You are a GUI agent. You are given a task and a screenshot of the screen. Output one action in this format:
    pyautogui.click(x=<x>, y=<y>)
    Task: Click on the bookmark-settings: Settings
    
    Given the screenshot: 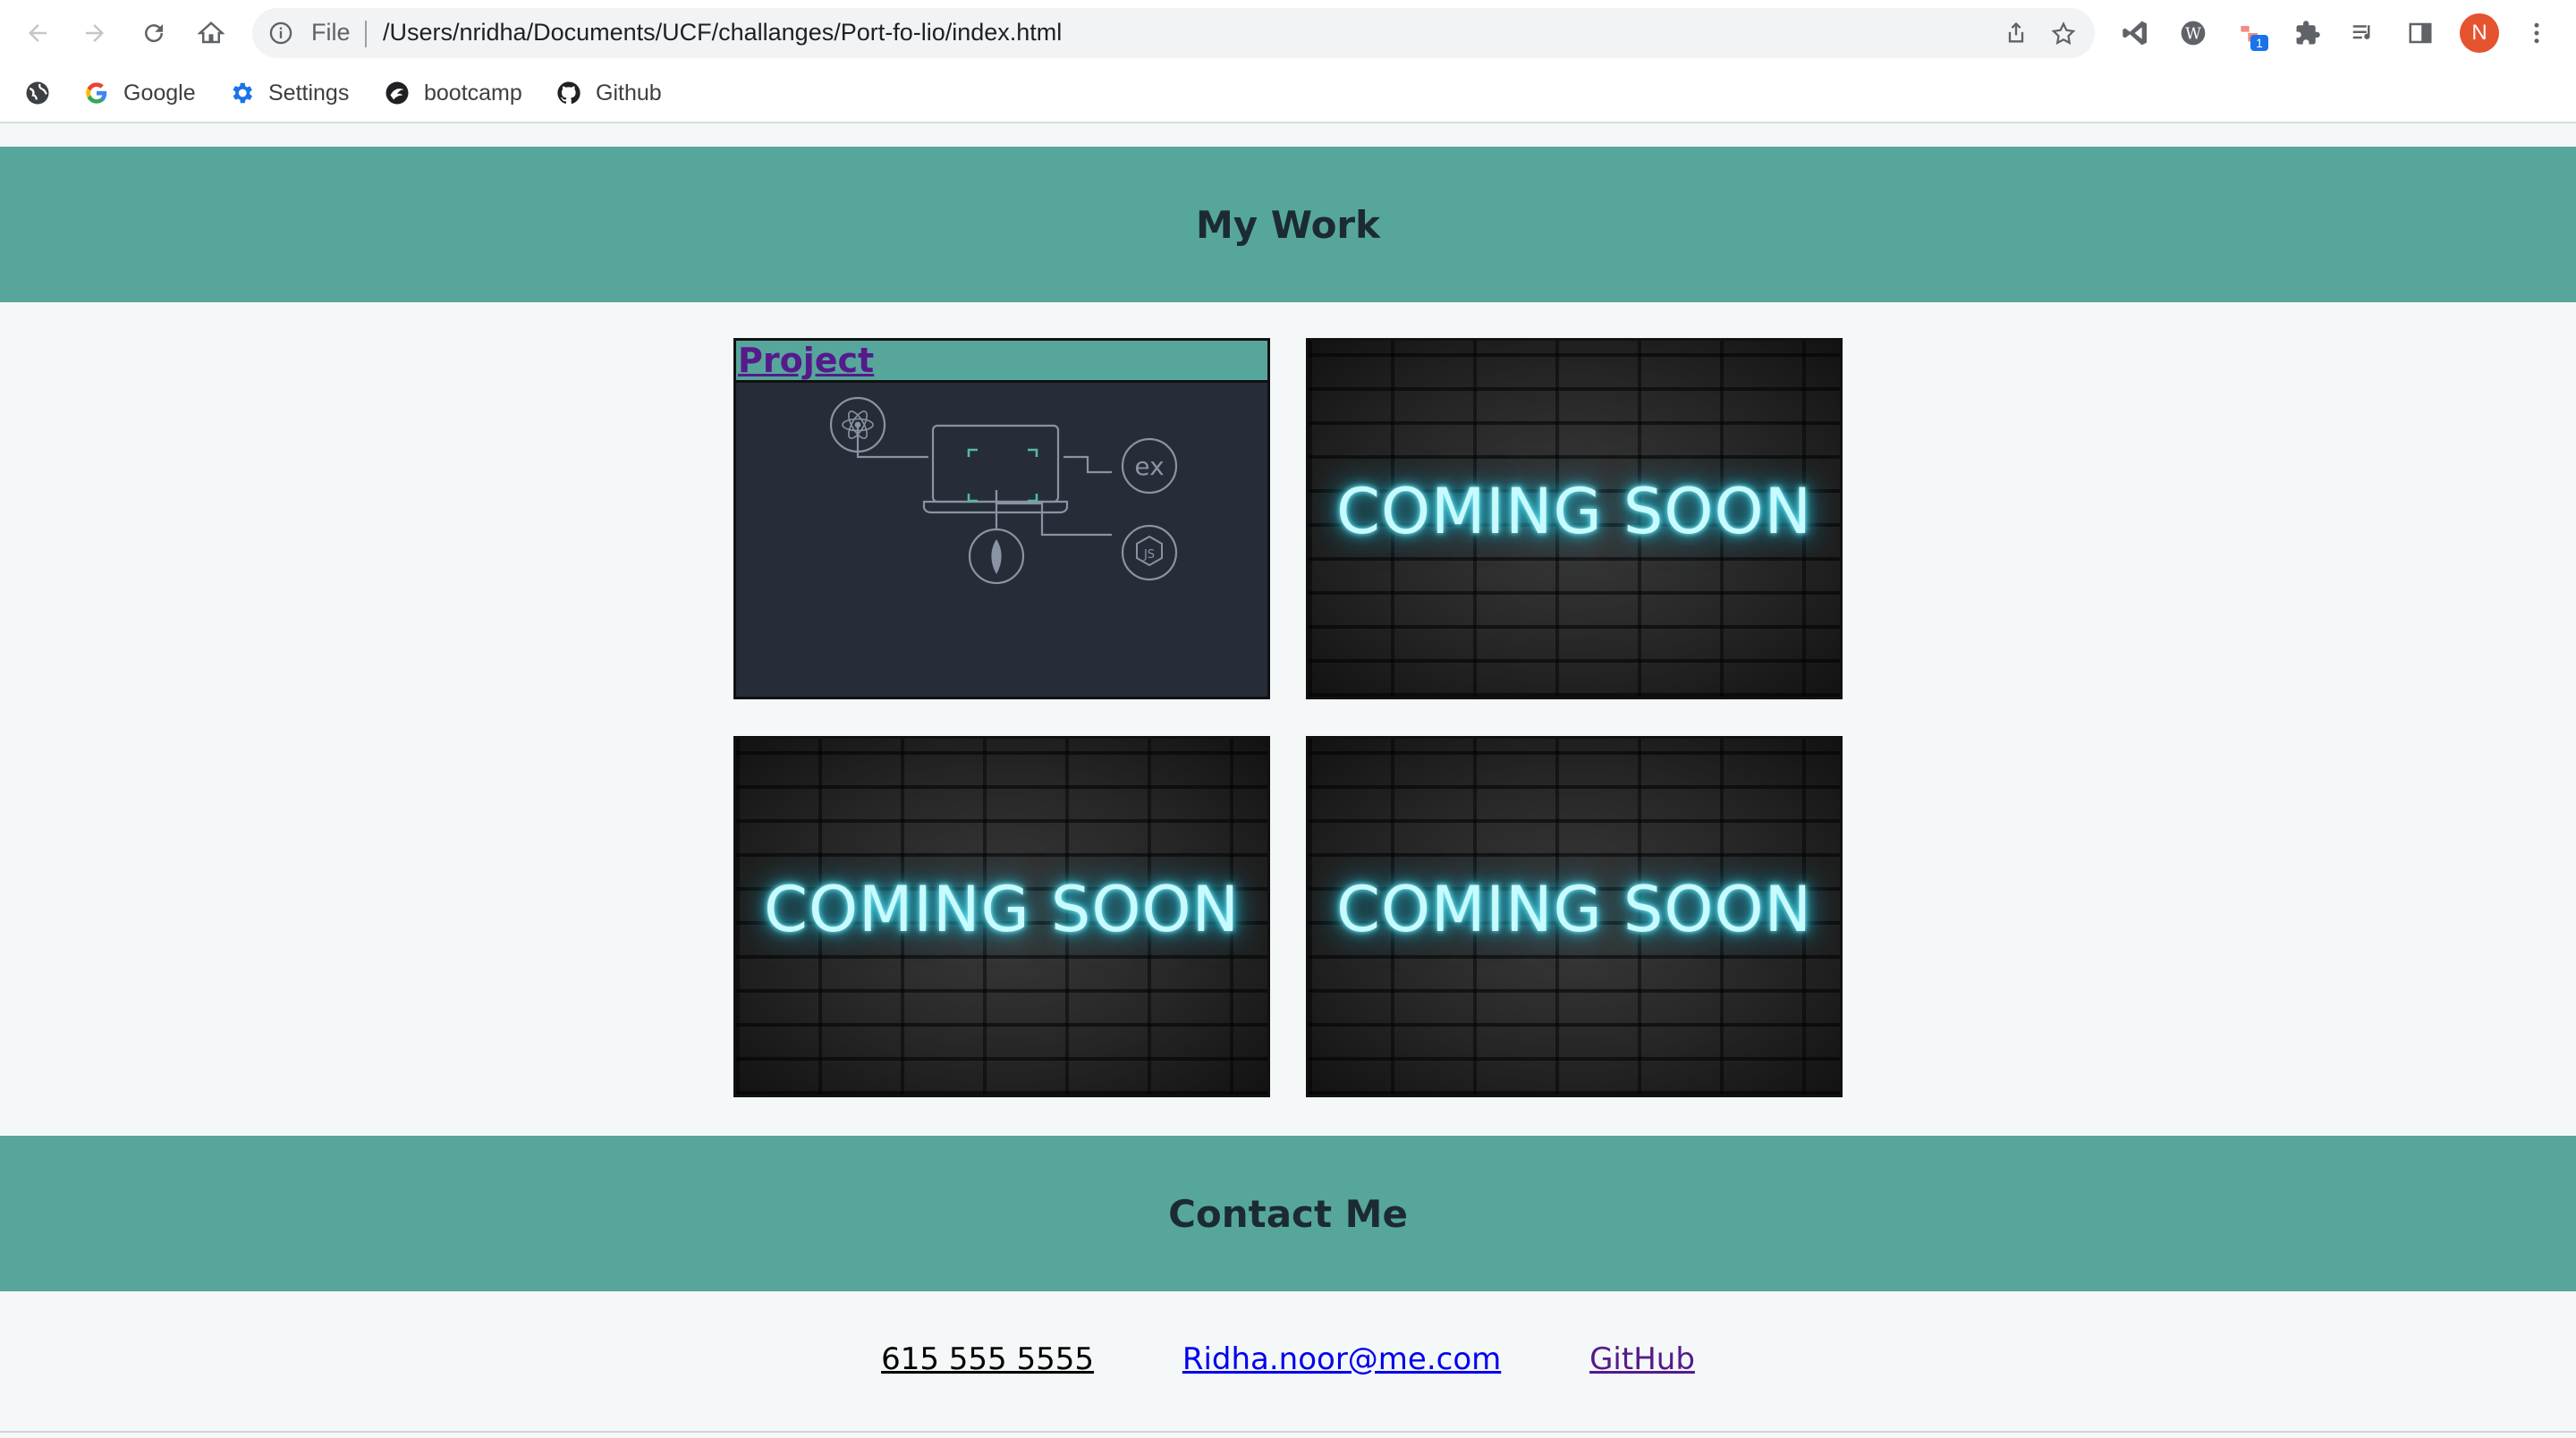 What is the action you would take?
    pyautogui.click(x=288, y=93)
    